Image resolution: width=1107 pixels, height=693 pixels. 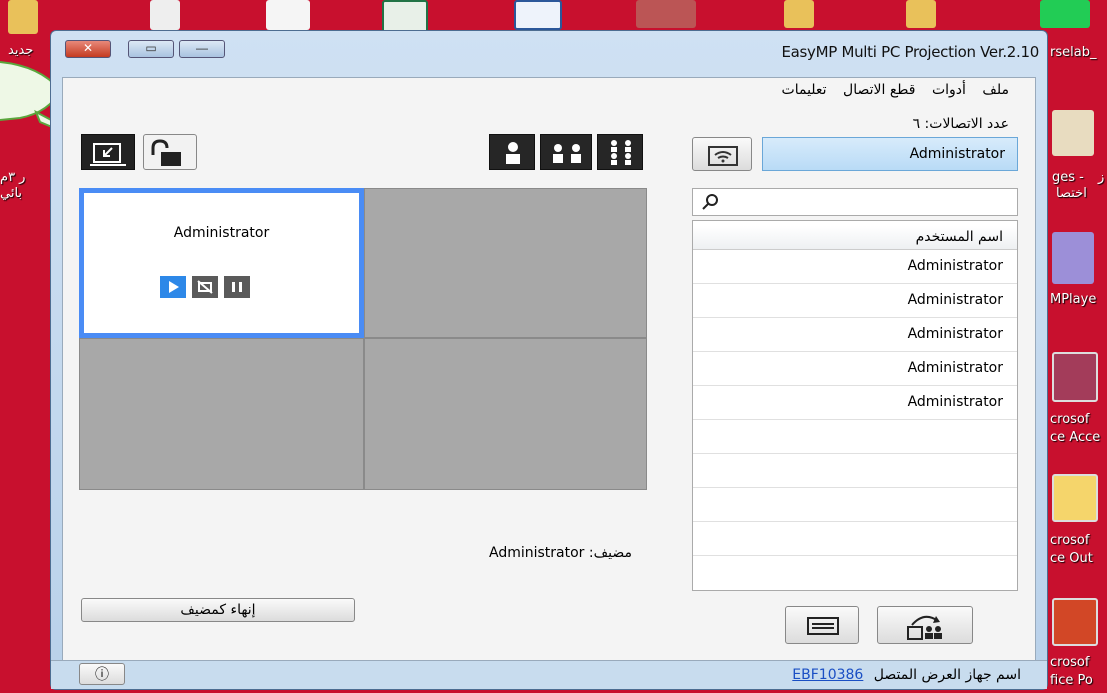 What do you see at coordinates (1071, 680) in the screenshot?
I see `desktop-label: fice Po` at bounding box center [1071, 680].